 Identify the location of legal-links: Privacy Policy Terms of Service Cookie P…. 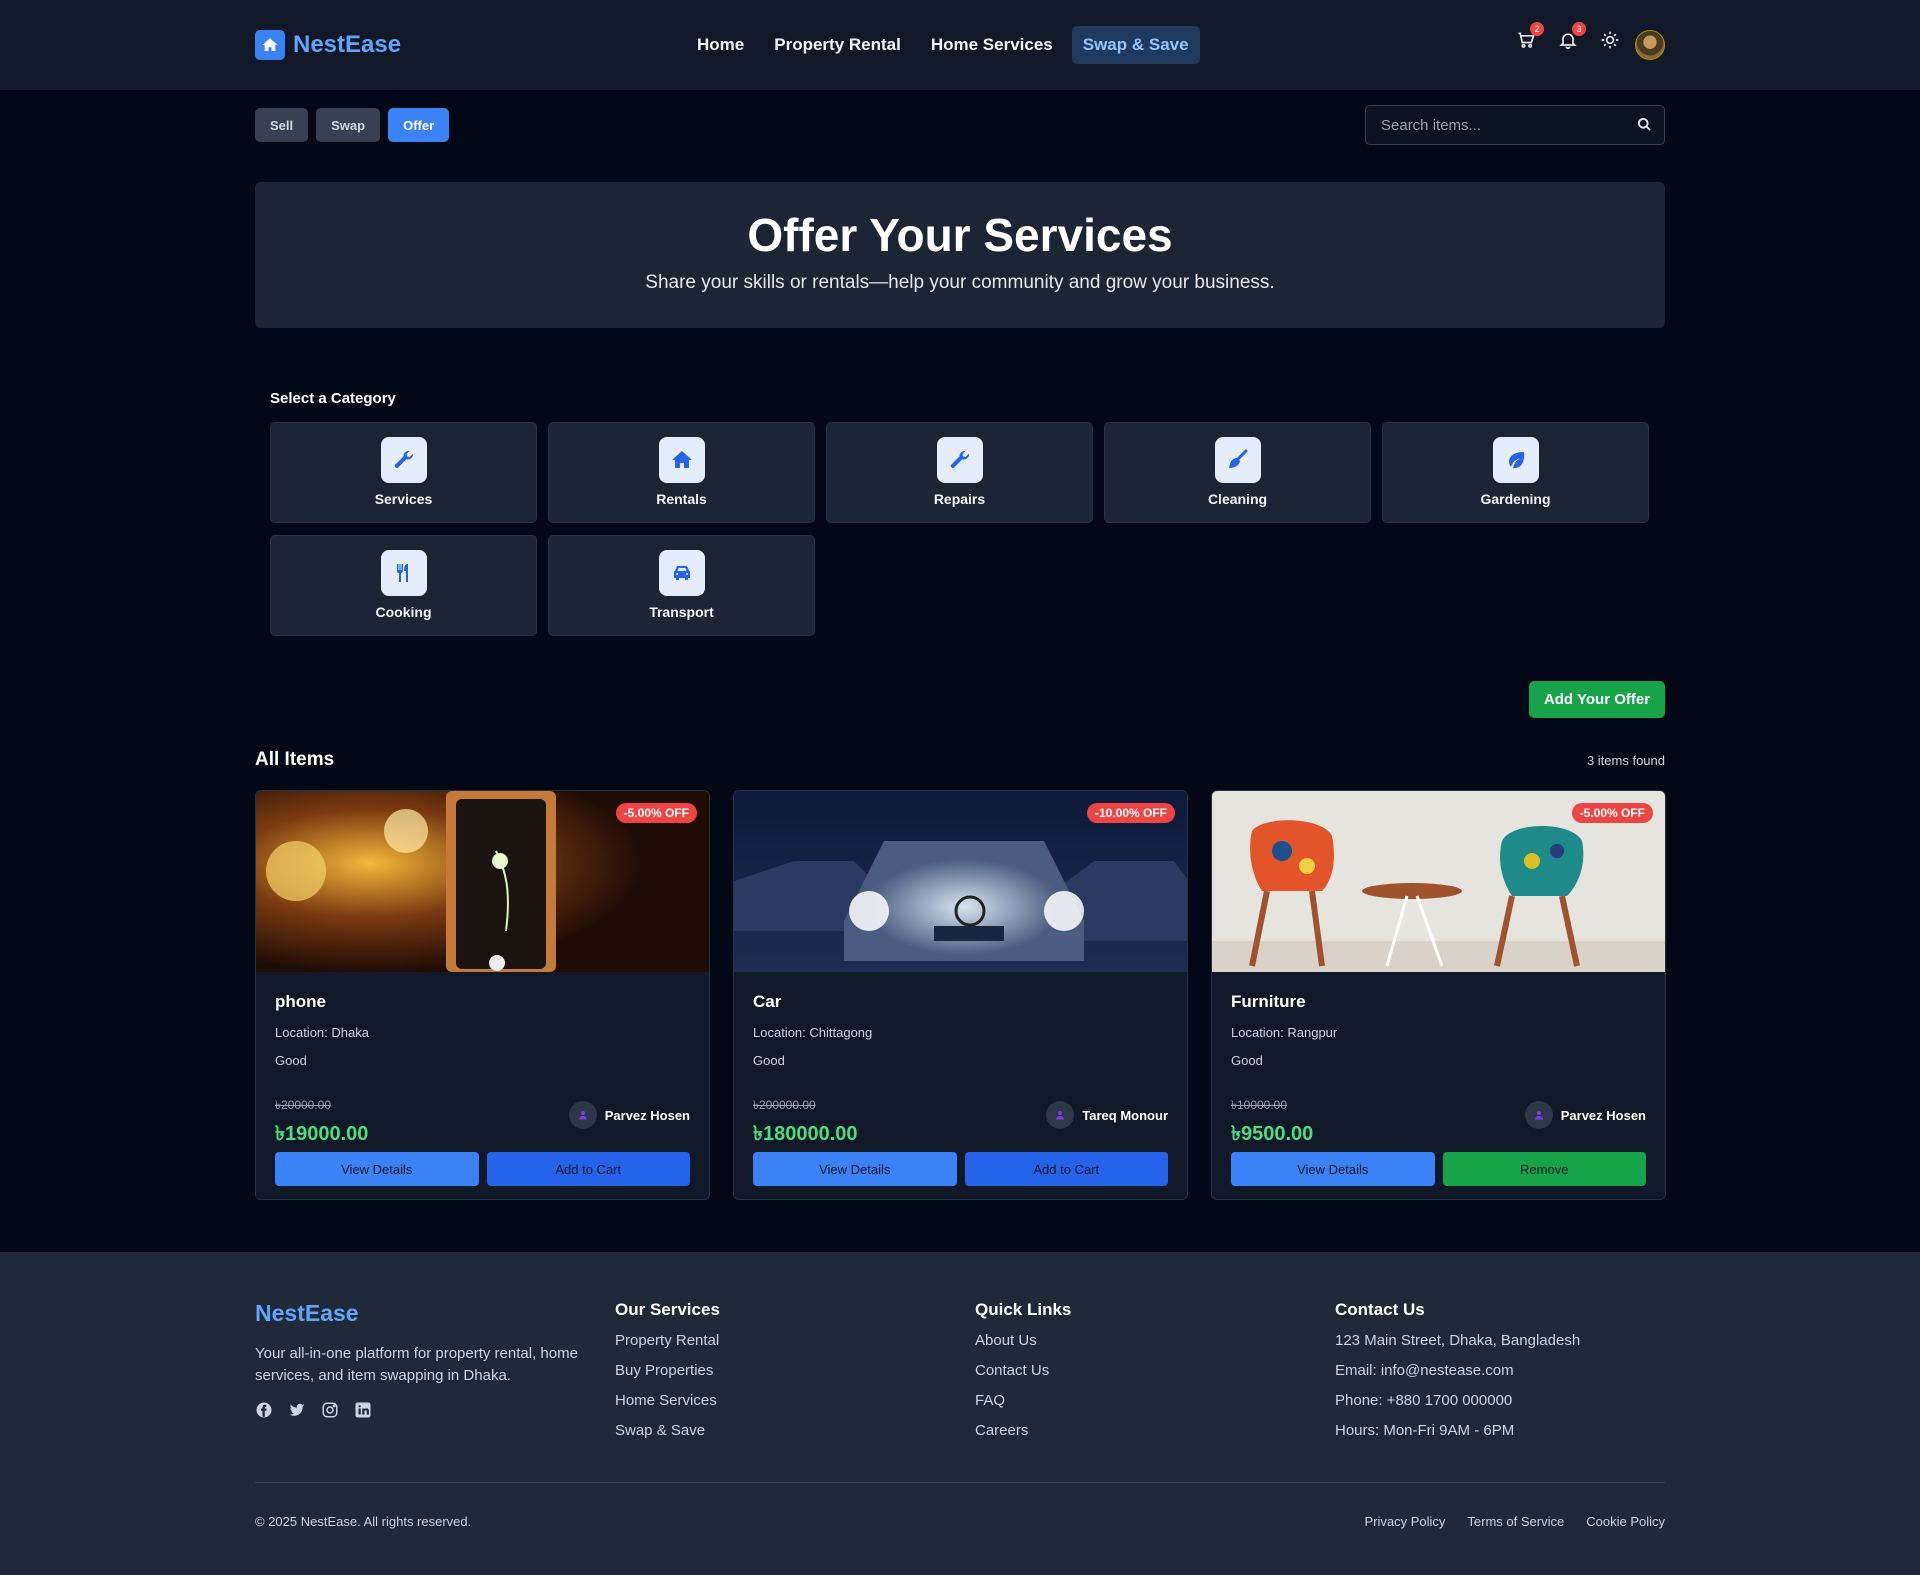
(1515, 1521).